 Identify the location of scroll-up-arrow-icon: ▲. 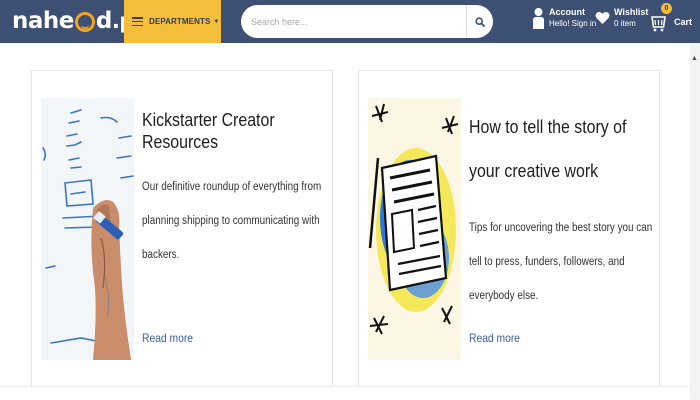
(694, 58).